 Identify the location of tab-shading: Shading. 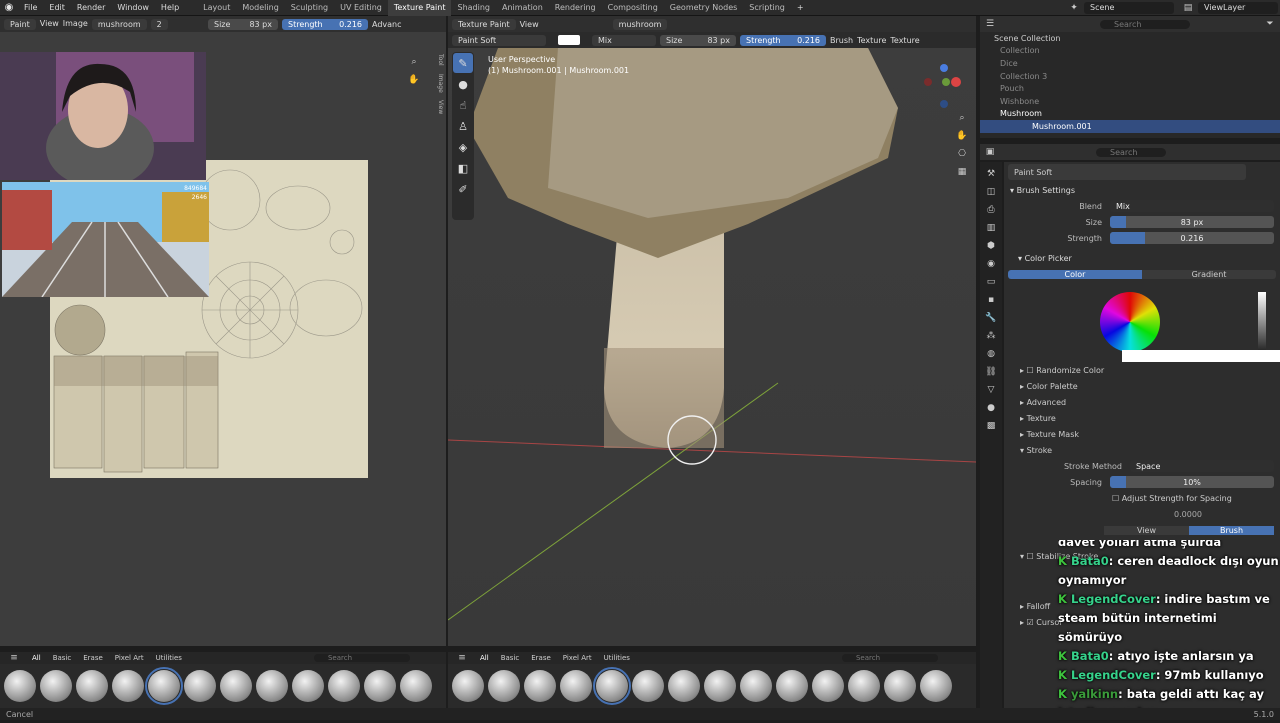
(473, 8).